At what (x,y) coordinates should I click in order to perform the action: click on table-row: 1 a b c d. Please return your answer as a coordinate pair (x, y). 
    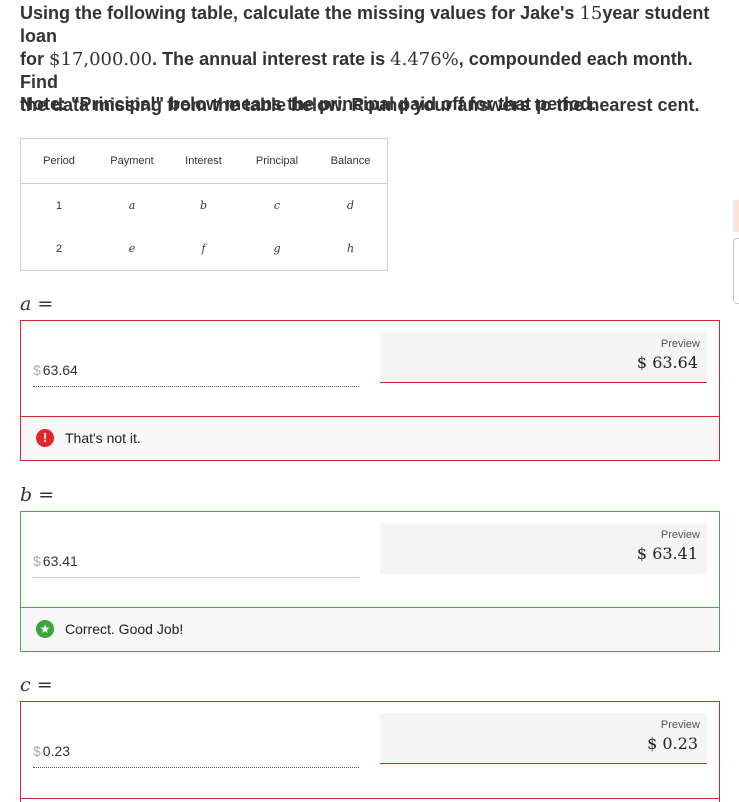
    Looking at the image, I should click on (204, 206).